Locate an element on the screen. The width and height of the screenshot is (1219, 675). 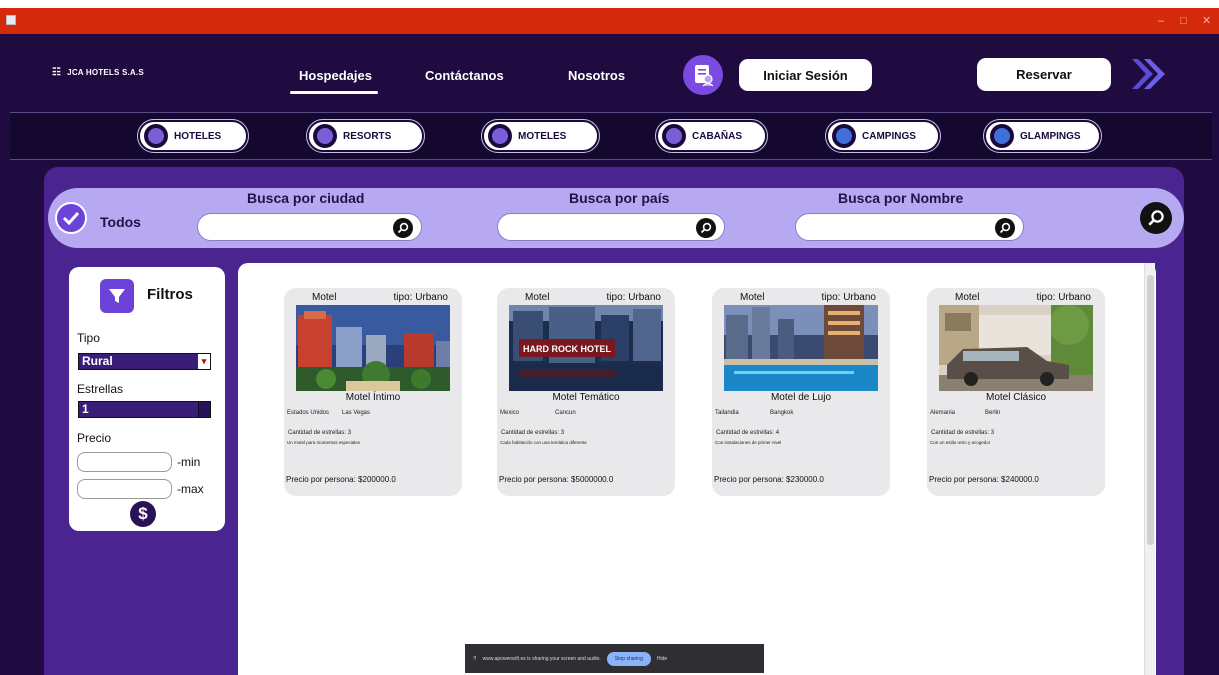
name-search-field is located at coordinates (909, 227).